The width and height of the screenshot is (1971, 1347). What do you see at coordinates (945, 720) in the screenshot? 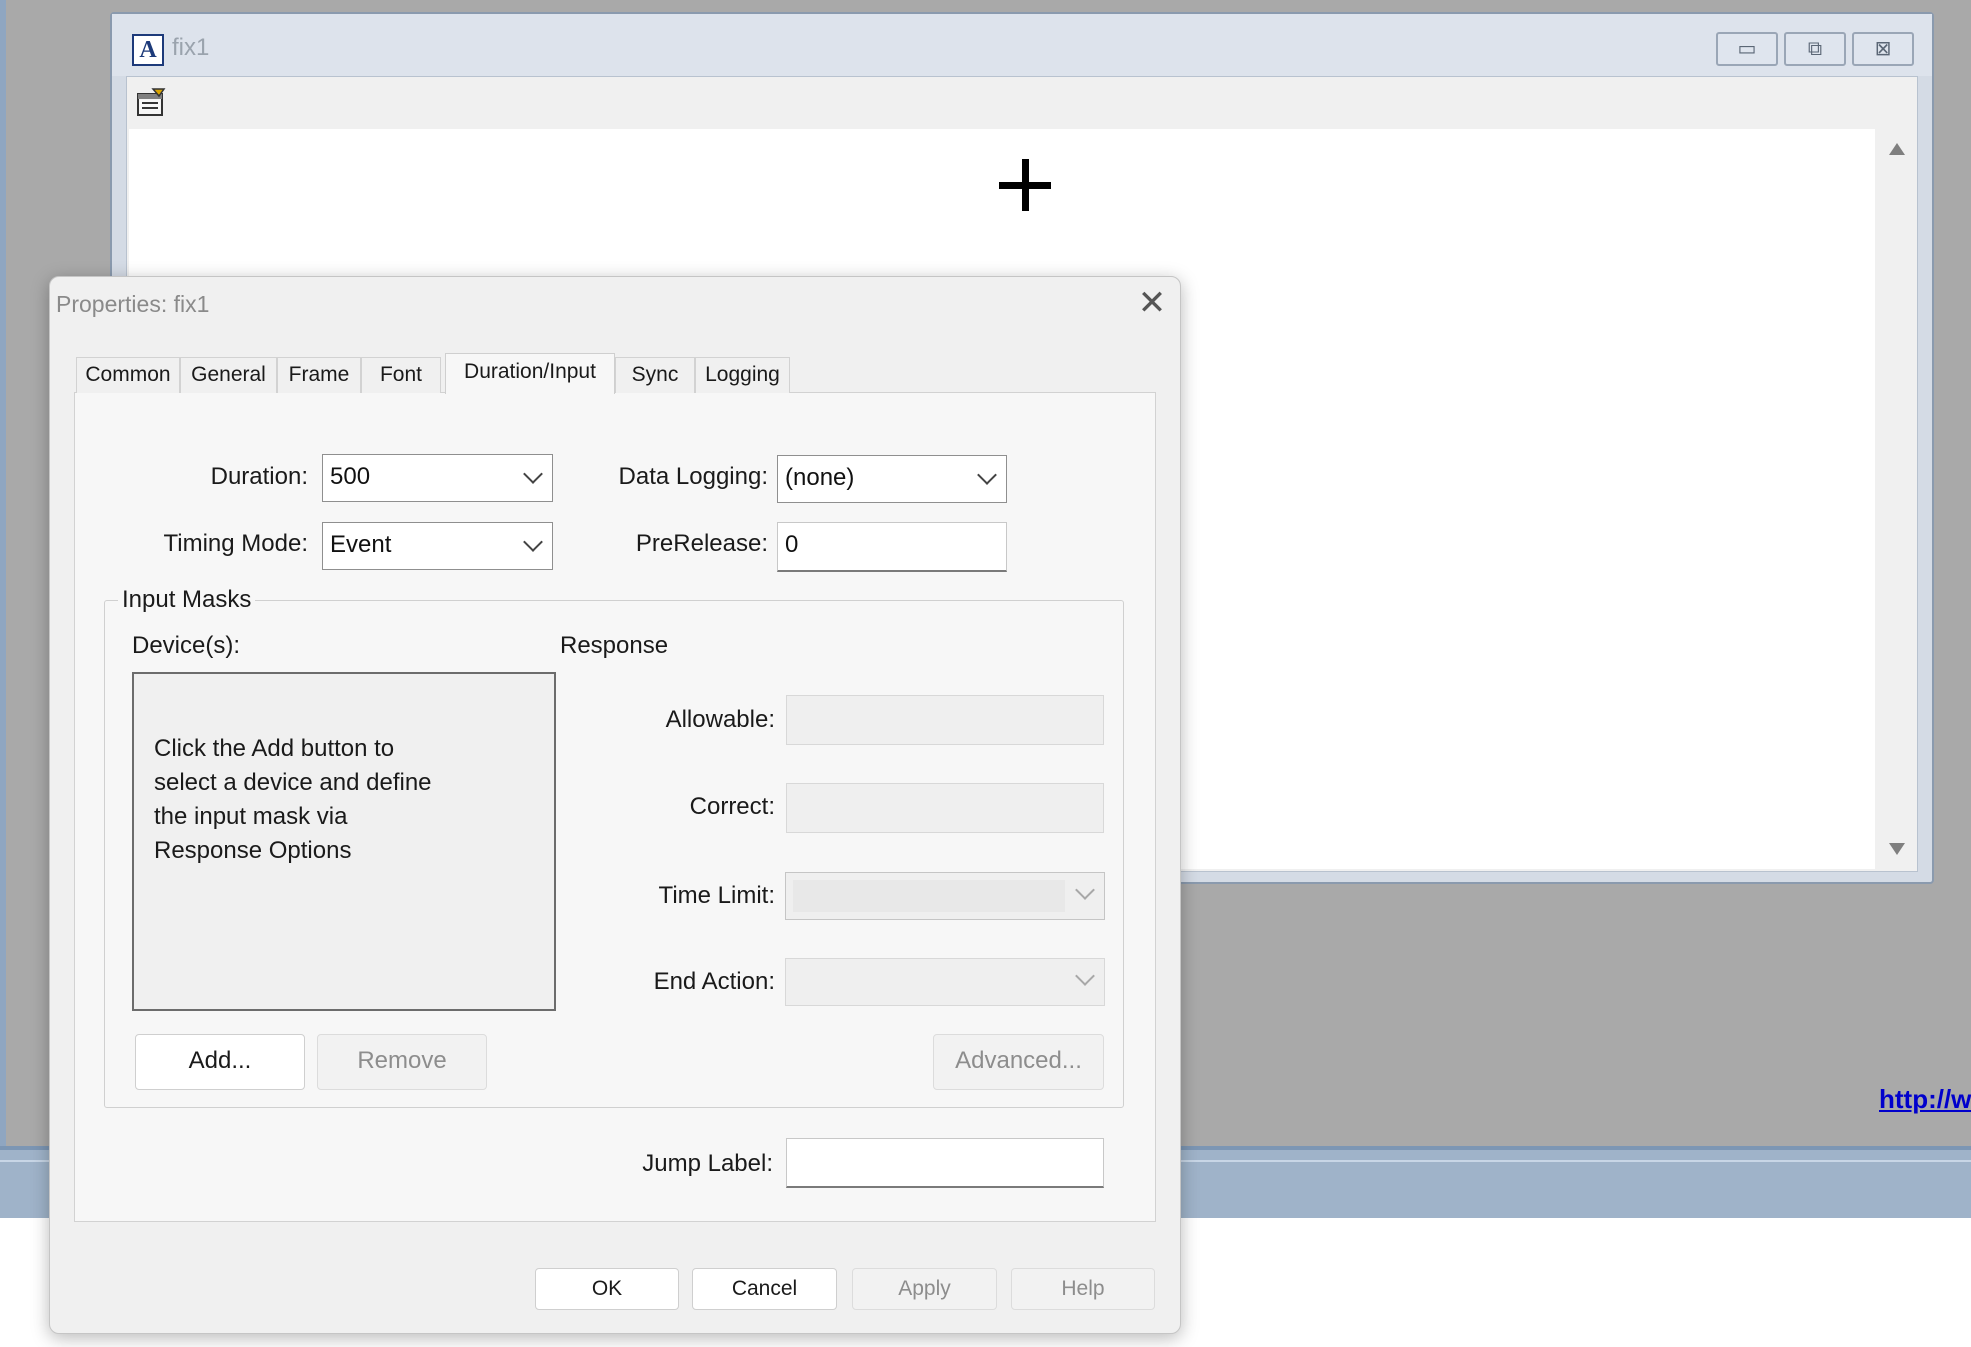
I see `allowable-input` at bounding box center [945, 720].